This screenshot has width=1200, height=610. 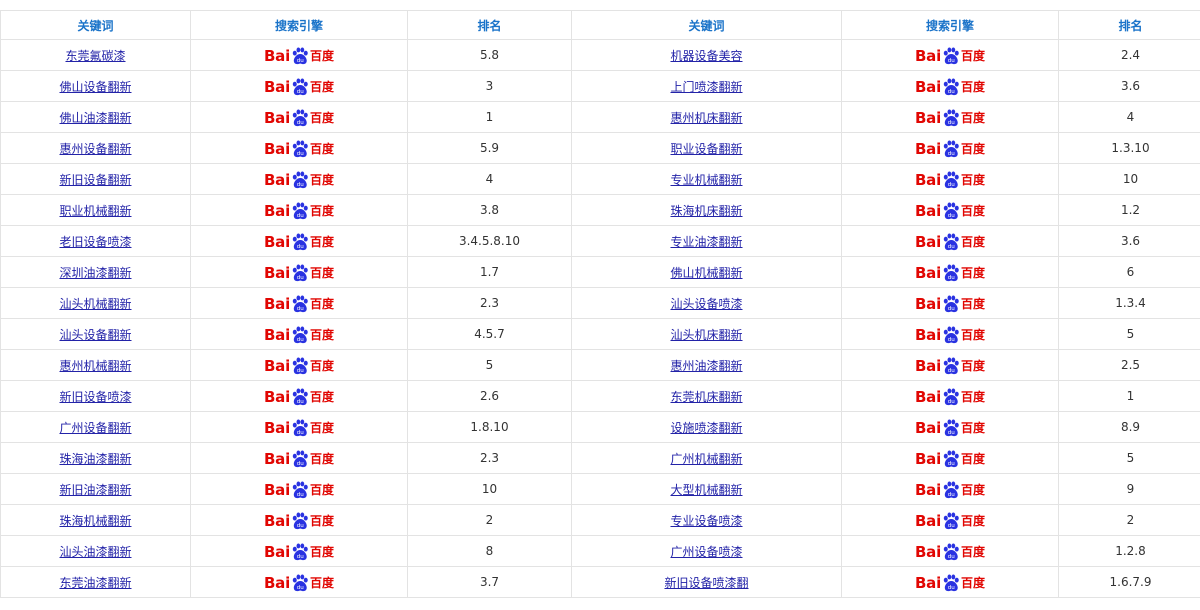 I want to click on keyword-link: 佛山油漆翻新, so click(x=95, y=118).